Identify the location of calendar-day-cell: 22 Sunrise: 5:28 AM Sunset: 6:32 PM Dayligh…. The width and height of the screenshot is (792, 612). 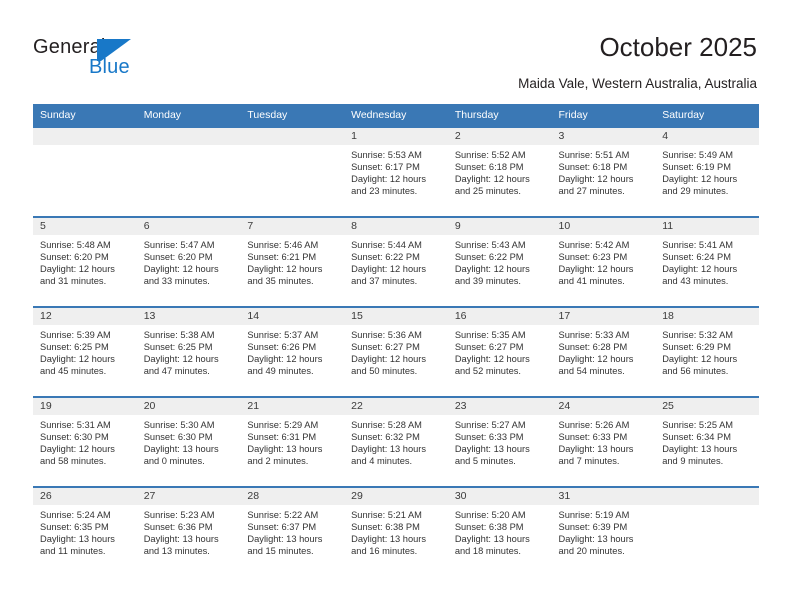
(396, 441).